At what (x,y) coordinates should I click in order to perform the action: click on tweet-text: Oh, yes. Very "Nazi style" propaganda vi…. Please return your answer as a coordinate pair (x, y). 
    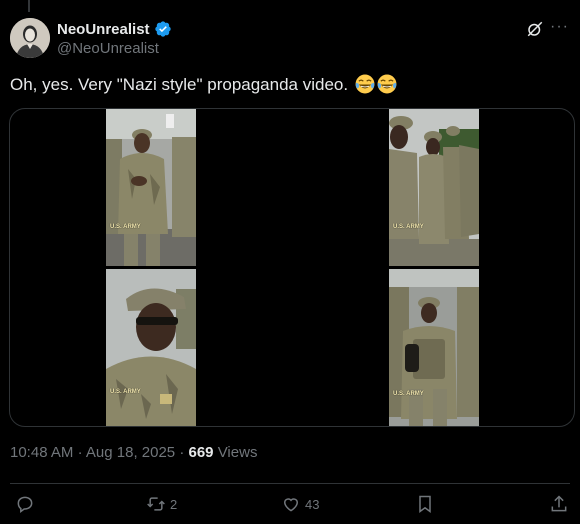
    Looking at the image, I should click on (203, 85).